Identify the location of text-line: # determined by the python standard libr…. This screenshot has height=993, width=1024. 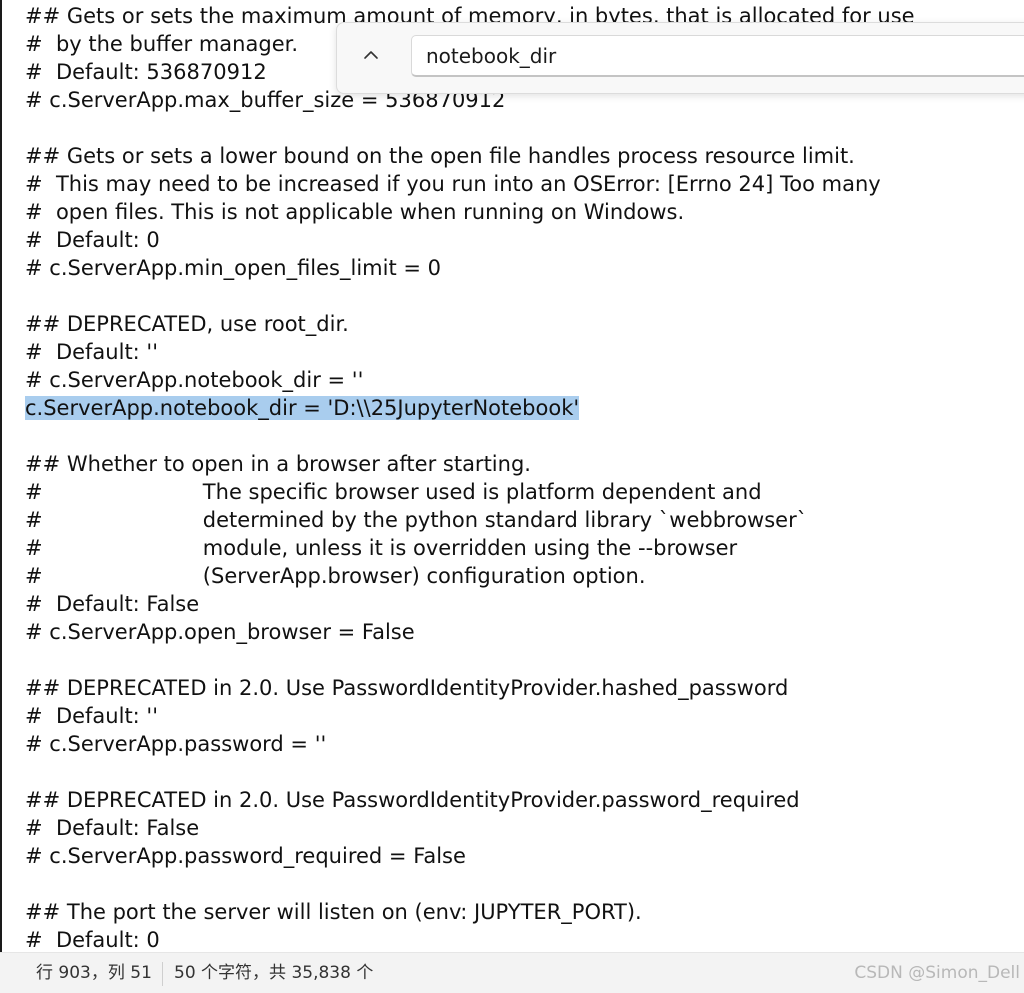
(470, 520).